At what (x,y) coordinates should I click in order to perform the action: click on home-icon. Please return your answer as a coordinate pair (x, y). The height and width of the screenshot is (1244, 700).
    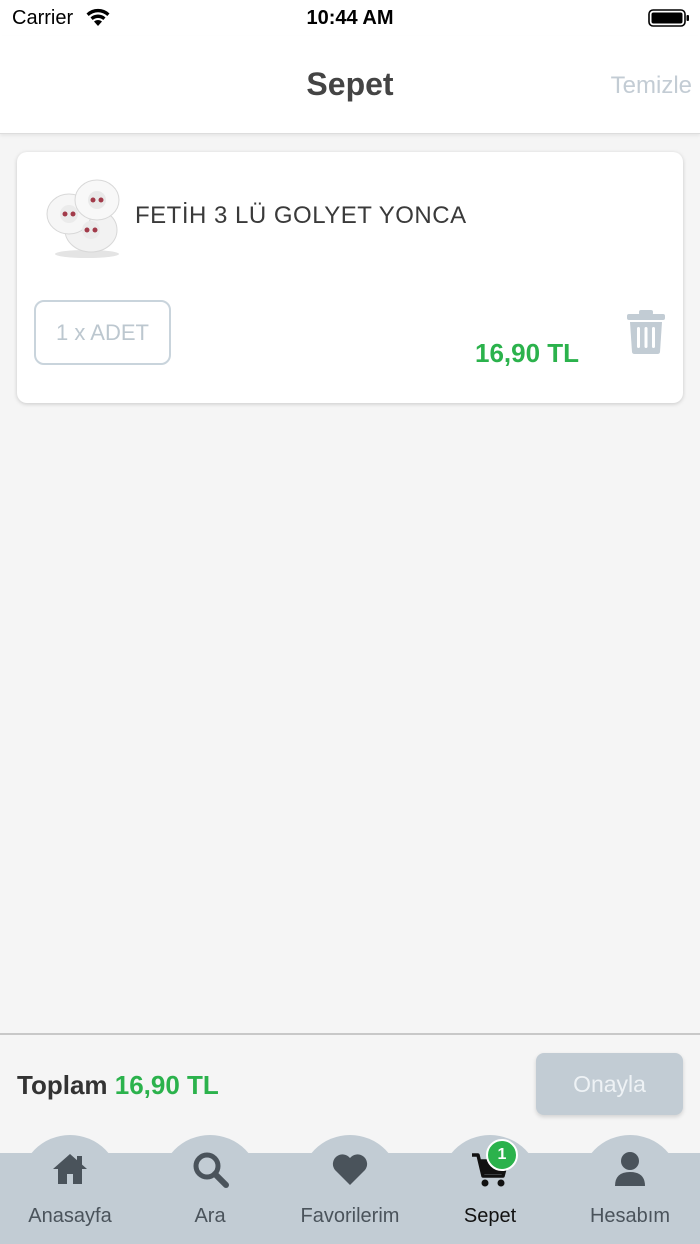
    Looking at the image, I should click on (70, 1169).